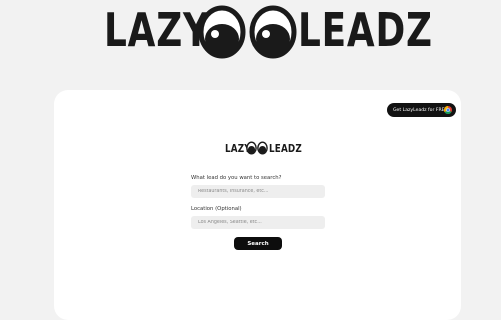 Image resolution: width=501 pixels, height=320 pixels. I want to click on chrome-icon, so click(448, 110).